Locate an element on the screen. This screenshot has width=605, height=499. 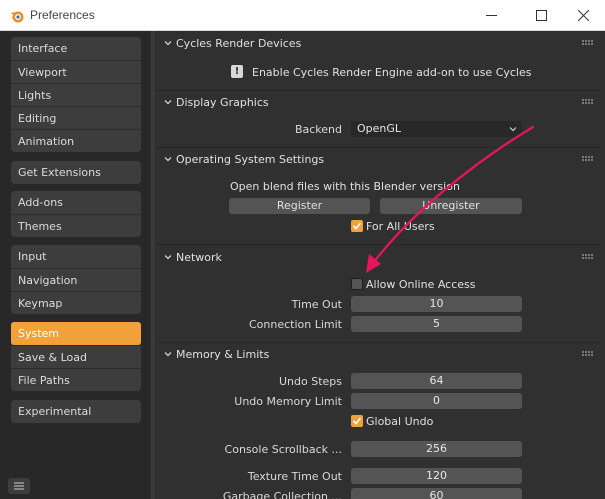
window-title: Preferences is located at coordinates (62, 15).